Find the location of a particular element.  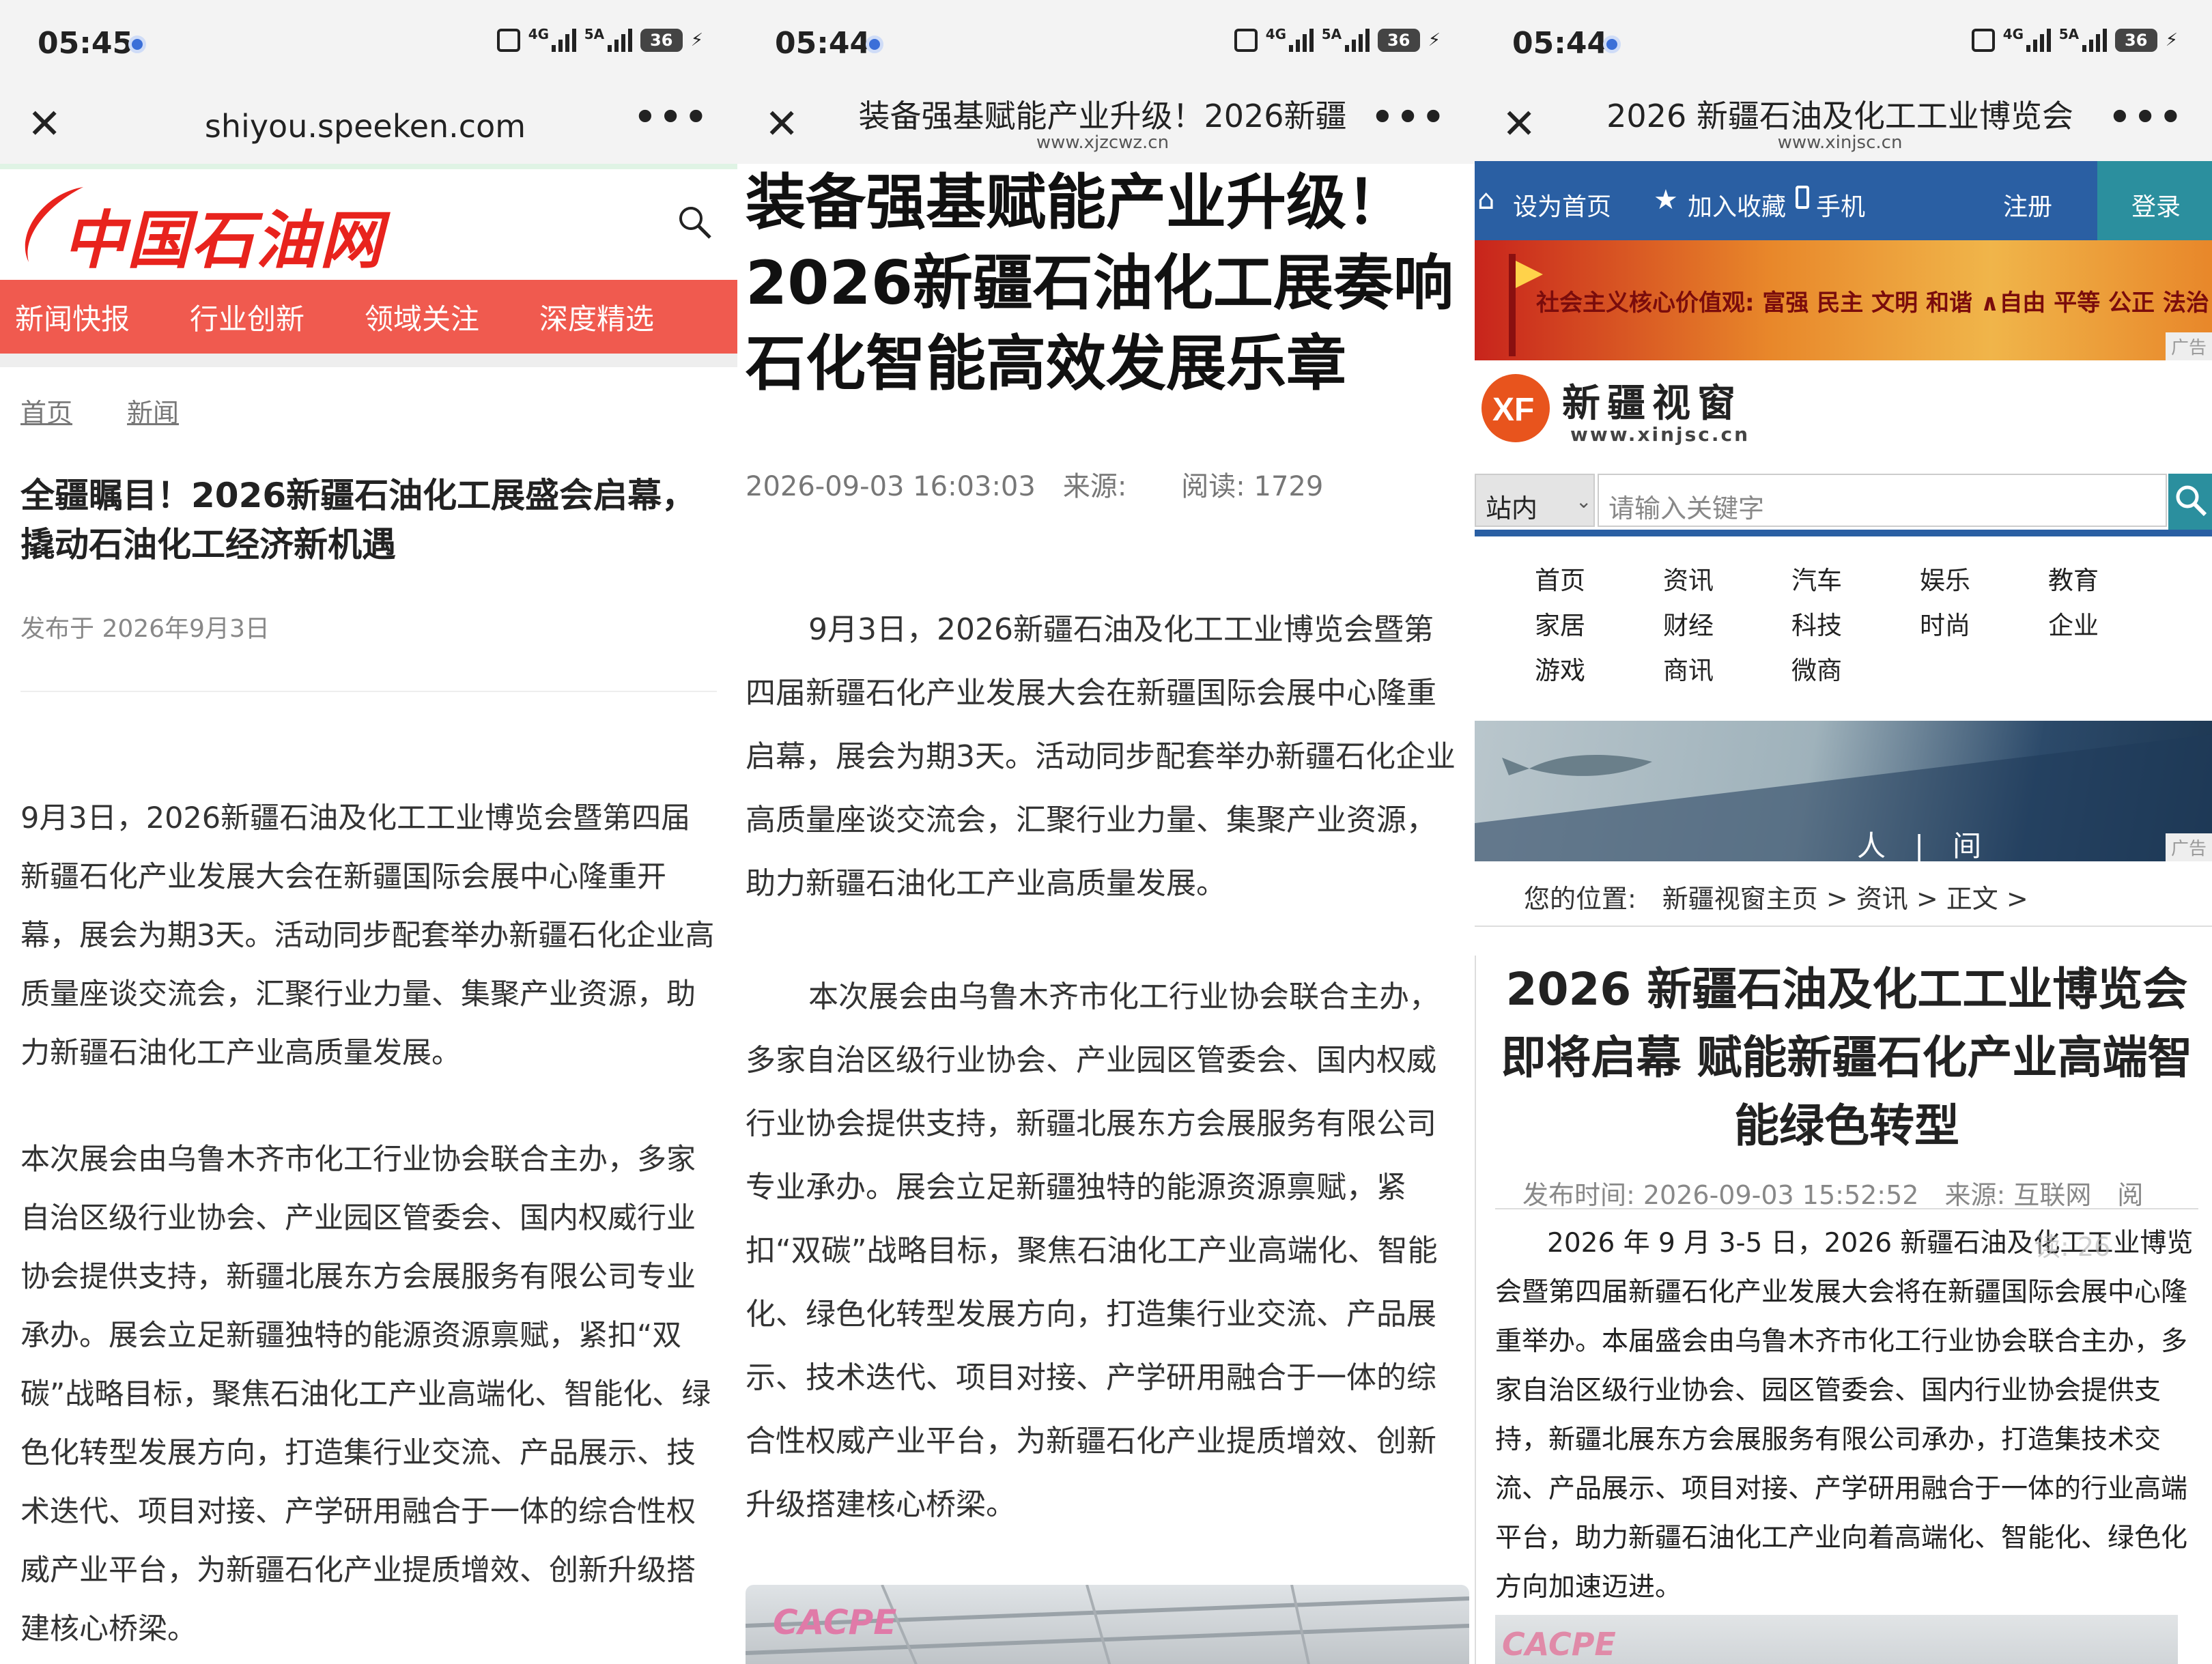

browser-toolbar: ✕ 2026 新疆石油及化工工业博览会 www.xinjsc.cn ••• is located at coordinates (1843, 126).